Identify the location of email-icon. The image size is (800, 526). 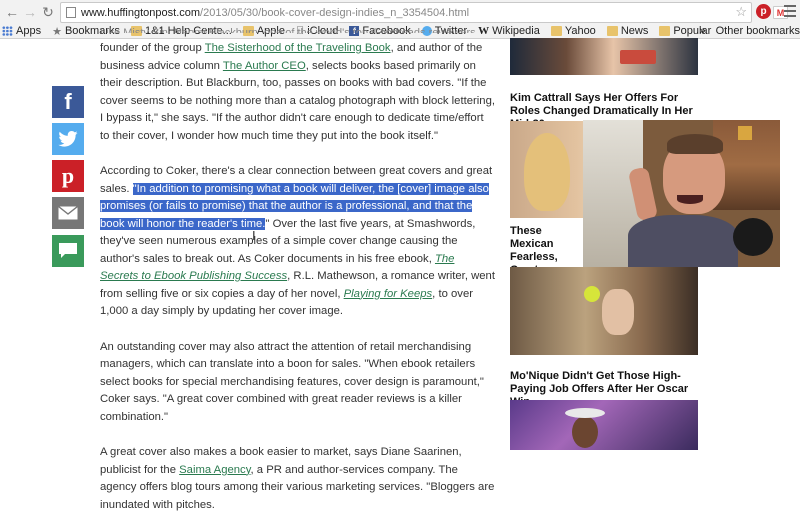
(68, 213).